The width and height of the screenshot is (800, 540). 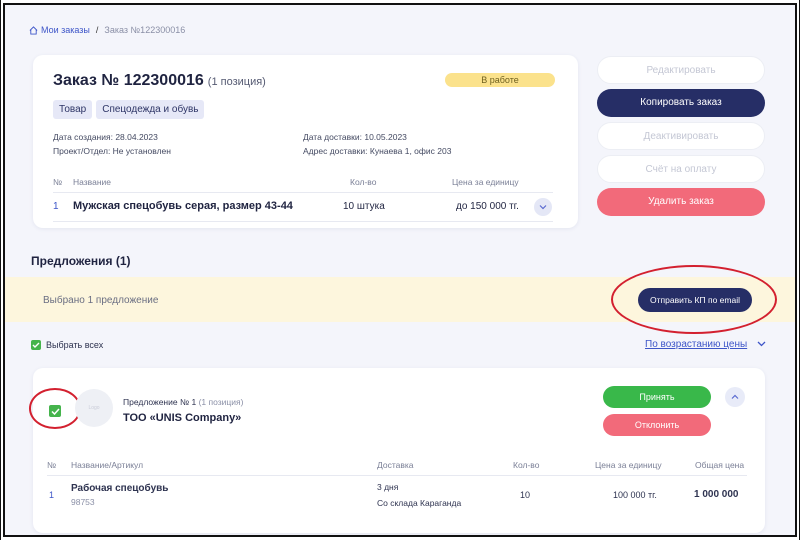 I want to click on offer-company-name: ТОО «UNIS Company», so click(x=182, y=418).